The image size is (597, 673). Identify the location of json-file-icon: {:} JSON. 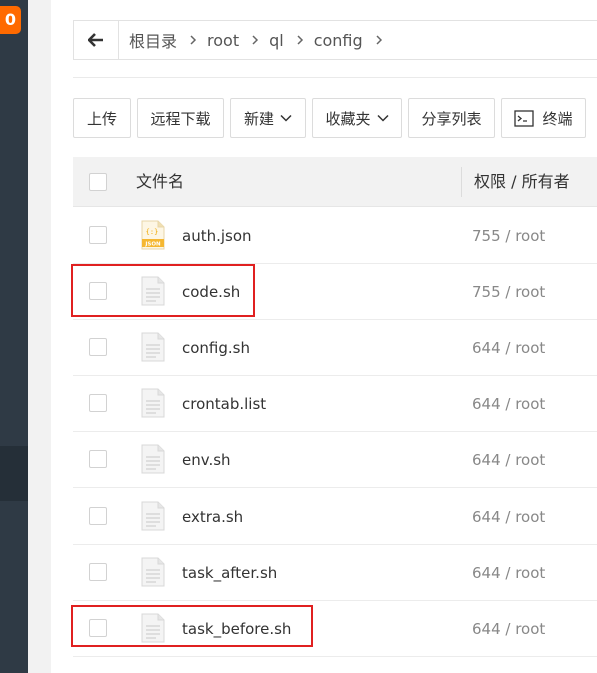
(153, 235).